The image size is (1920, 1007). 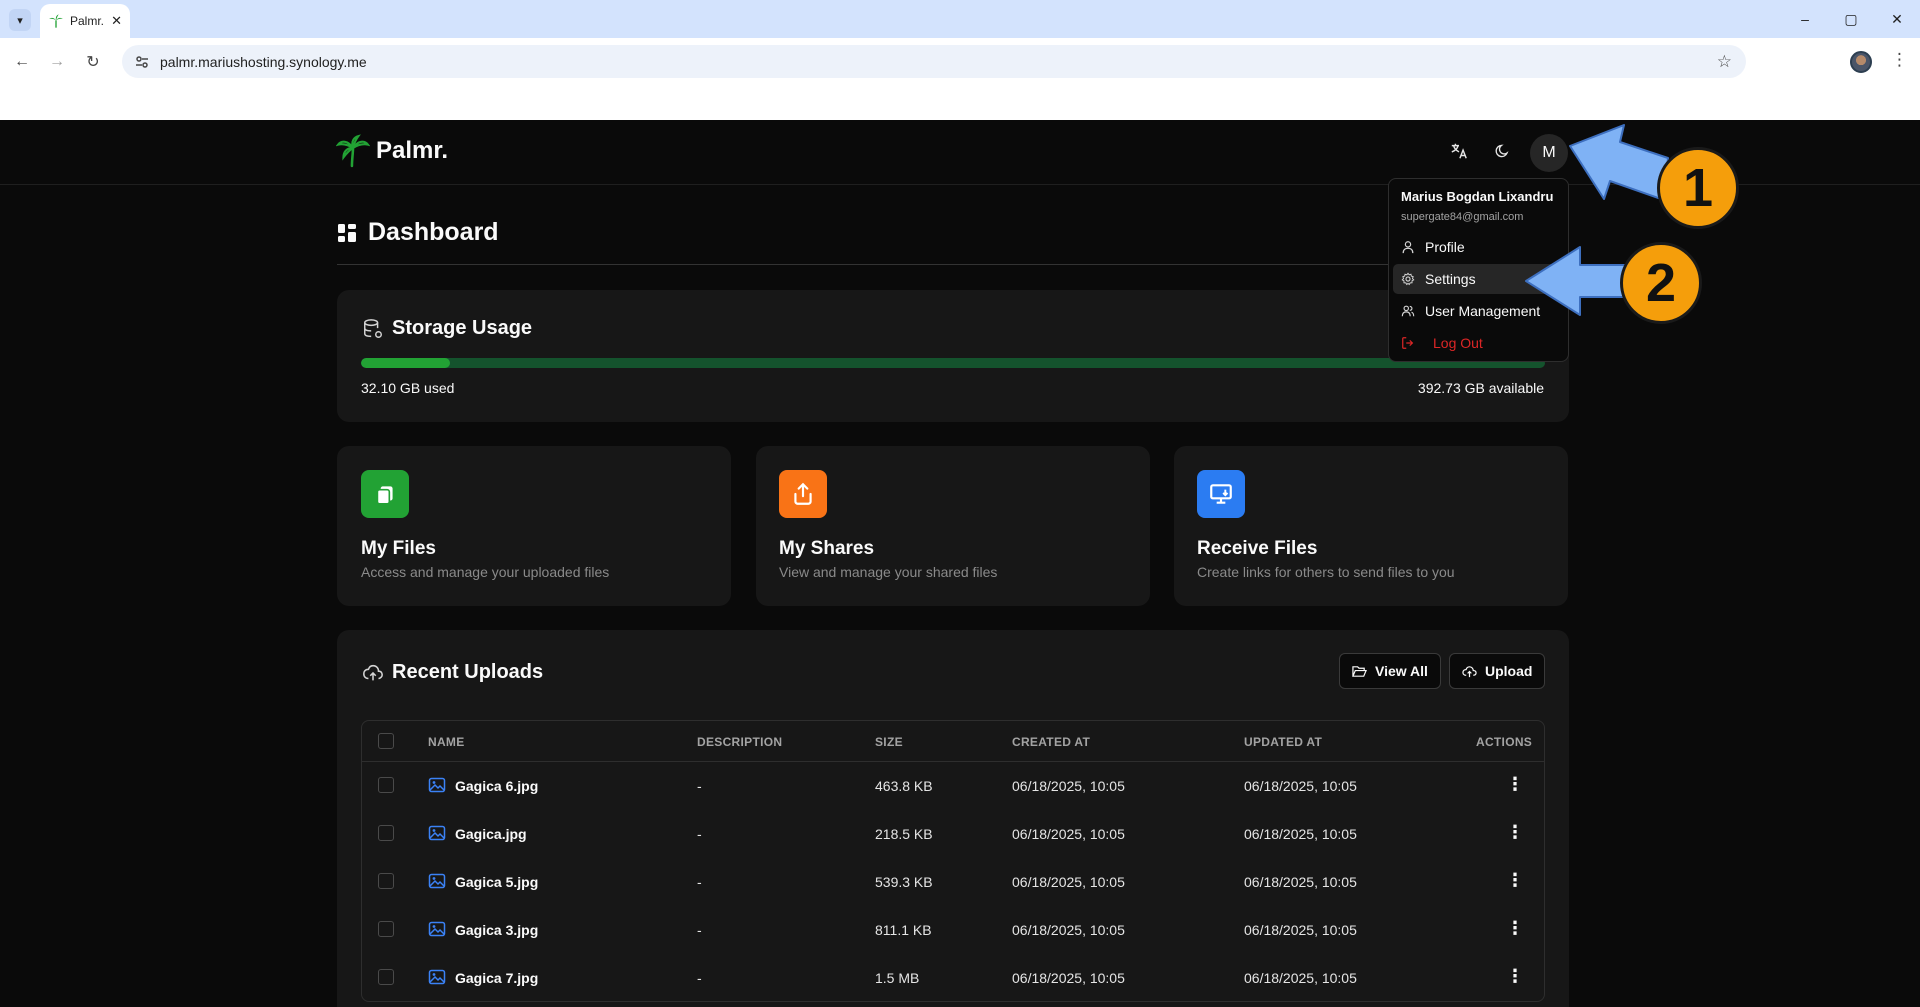 I want to click on menu-item-profile-label: Profile, so click(x=1445, y=247).